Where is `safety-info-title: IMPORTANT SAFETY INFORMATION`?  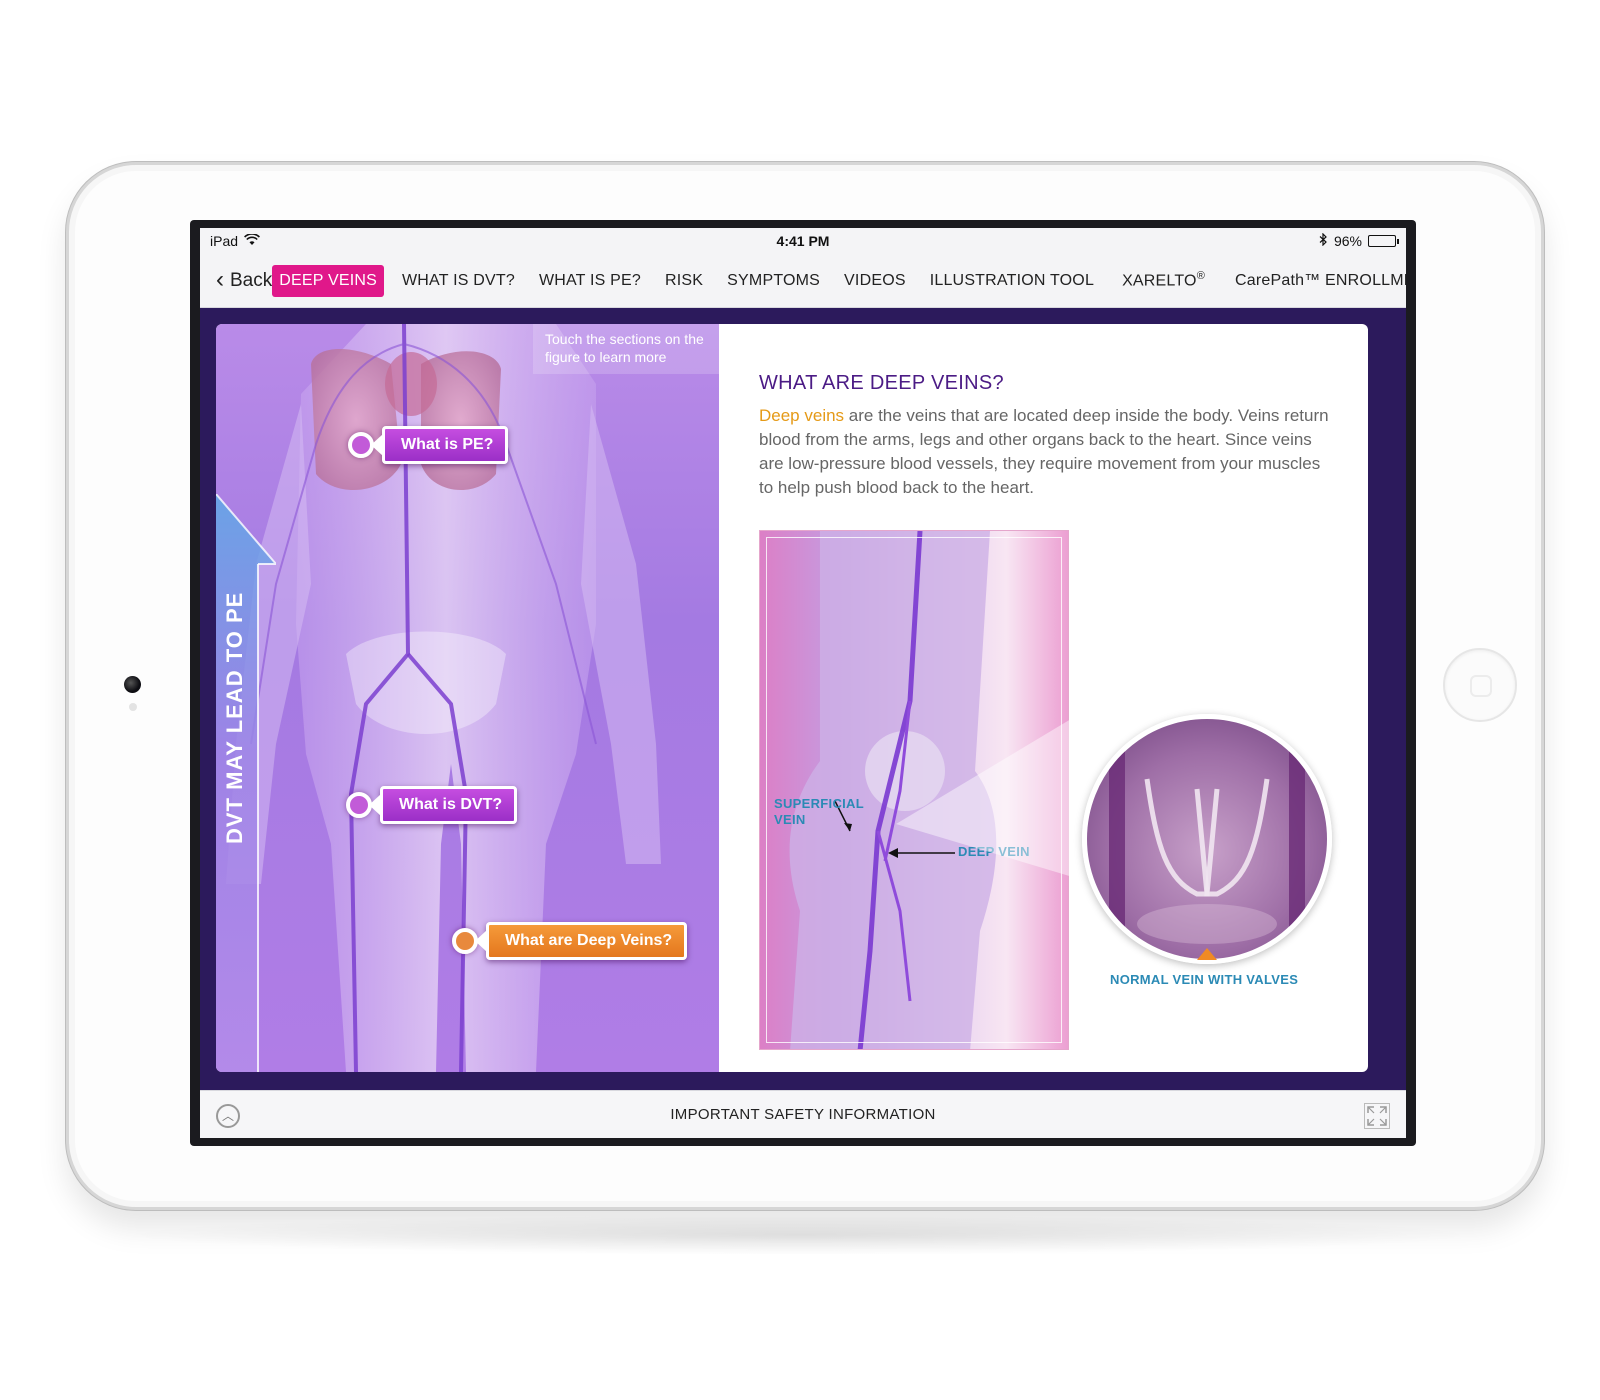 safety-info-title: IMPORTANT SAFETY INFORMATION is located at coordinates (803, 1114).